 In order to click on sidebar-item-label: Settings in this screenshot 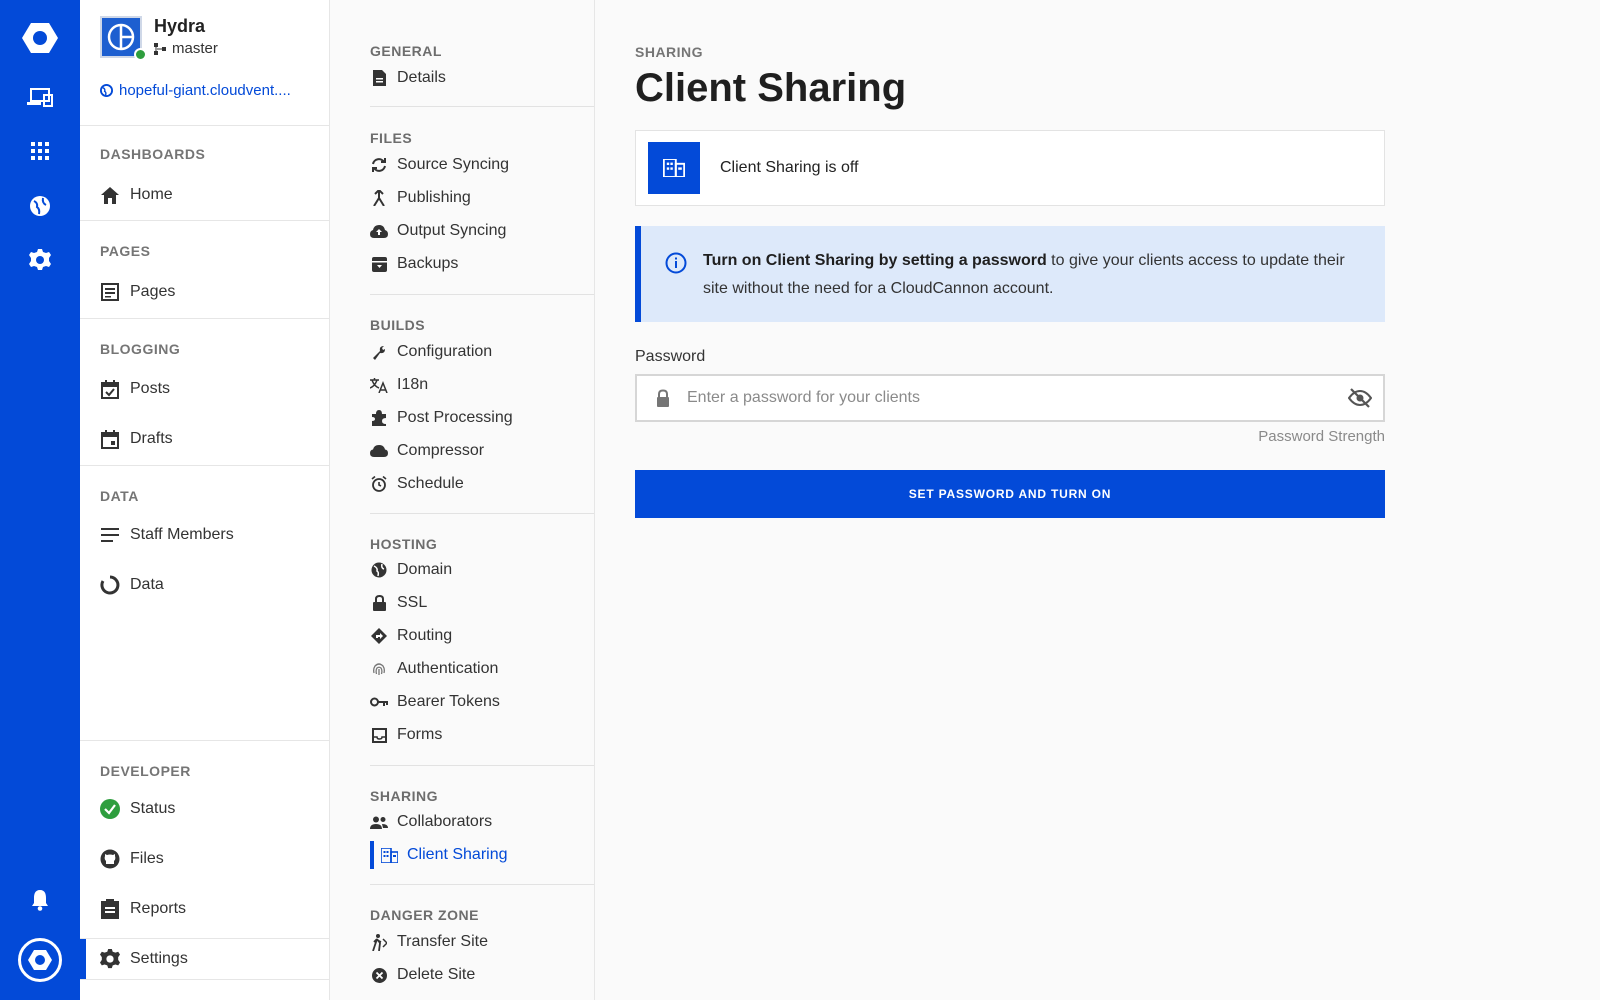, I will do `click(159, 958)`.